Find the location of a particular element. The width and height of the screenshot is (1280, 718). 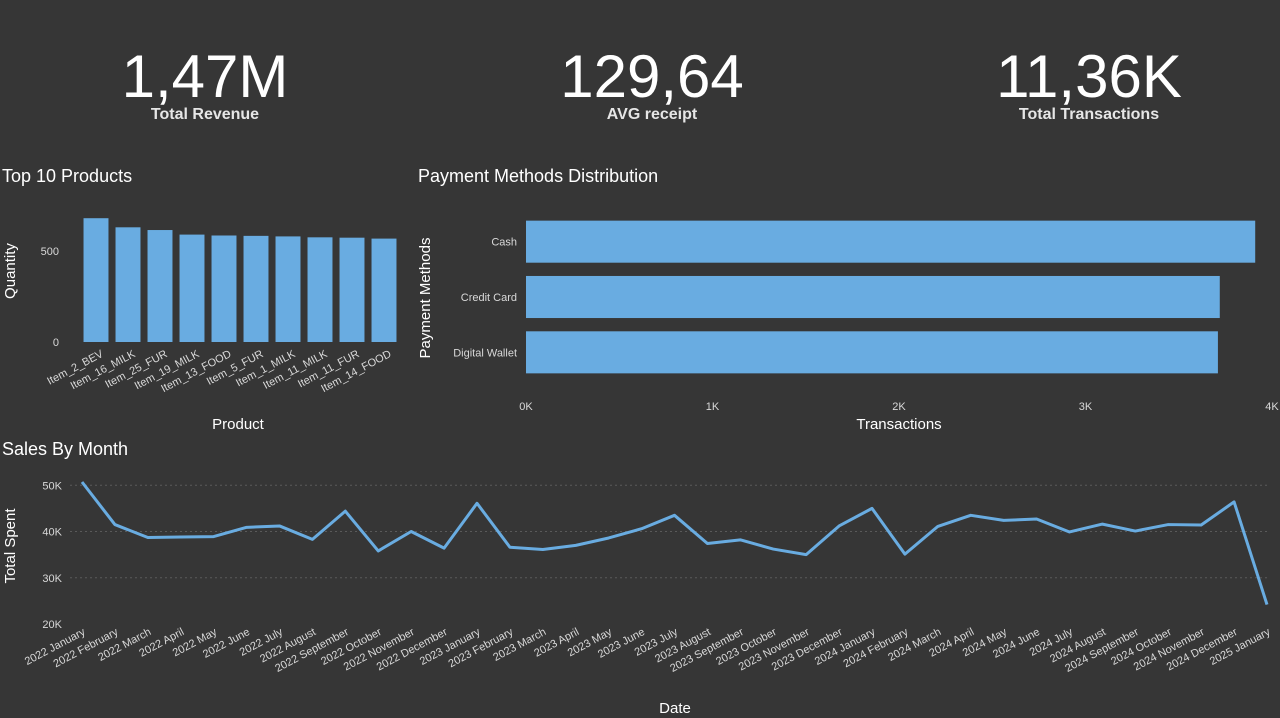

x-axis-title: Date is located at coordinates (675, 708).